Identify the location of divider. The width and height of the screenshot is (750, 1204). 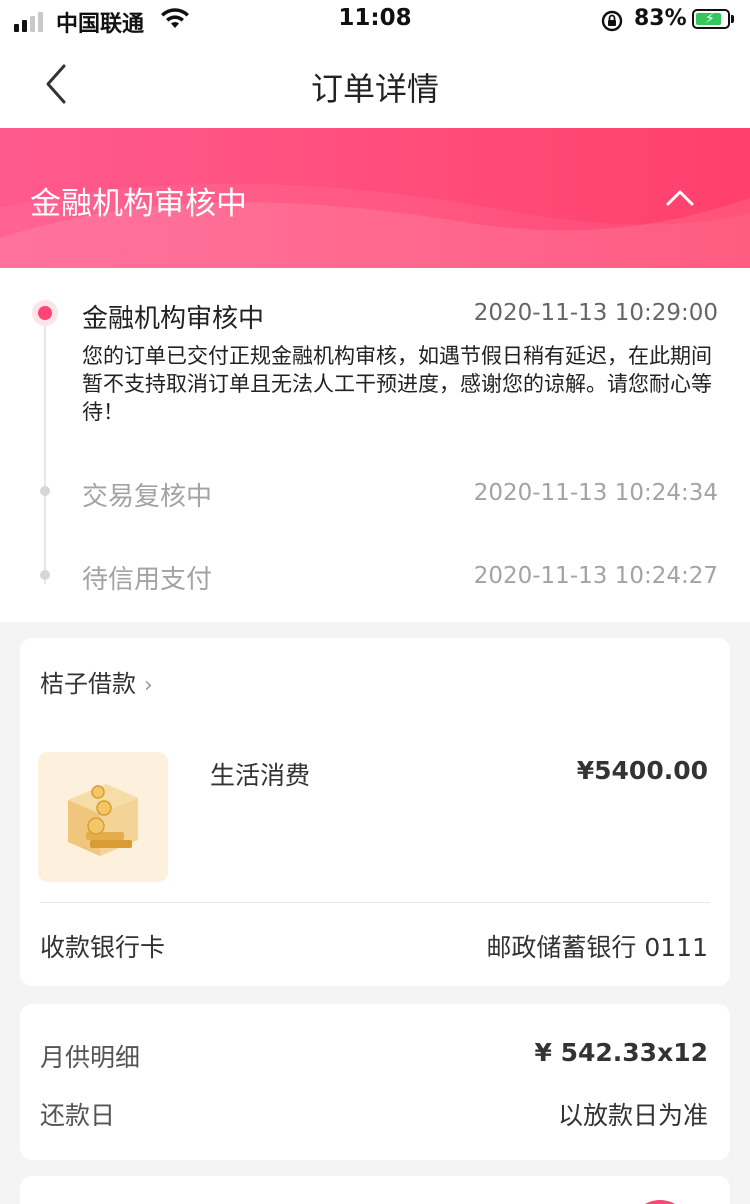
(375, 902).